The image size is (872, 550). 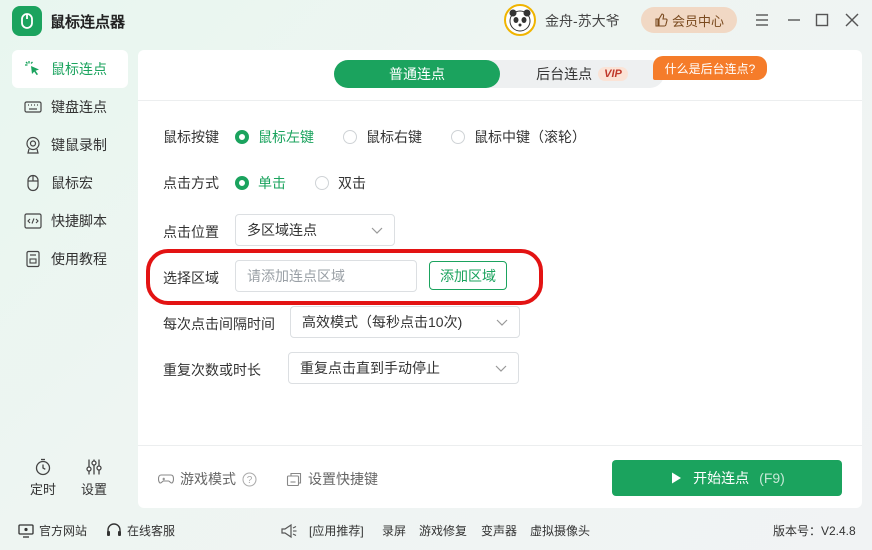 I want to click on tab-background-label: 后台连点, so click(x=564, y=74).